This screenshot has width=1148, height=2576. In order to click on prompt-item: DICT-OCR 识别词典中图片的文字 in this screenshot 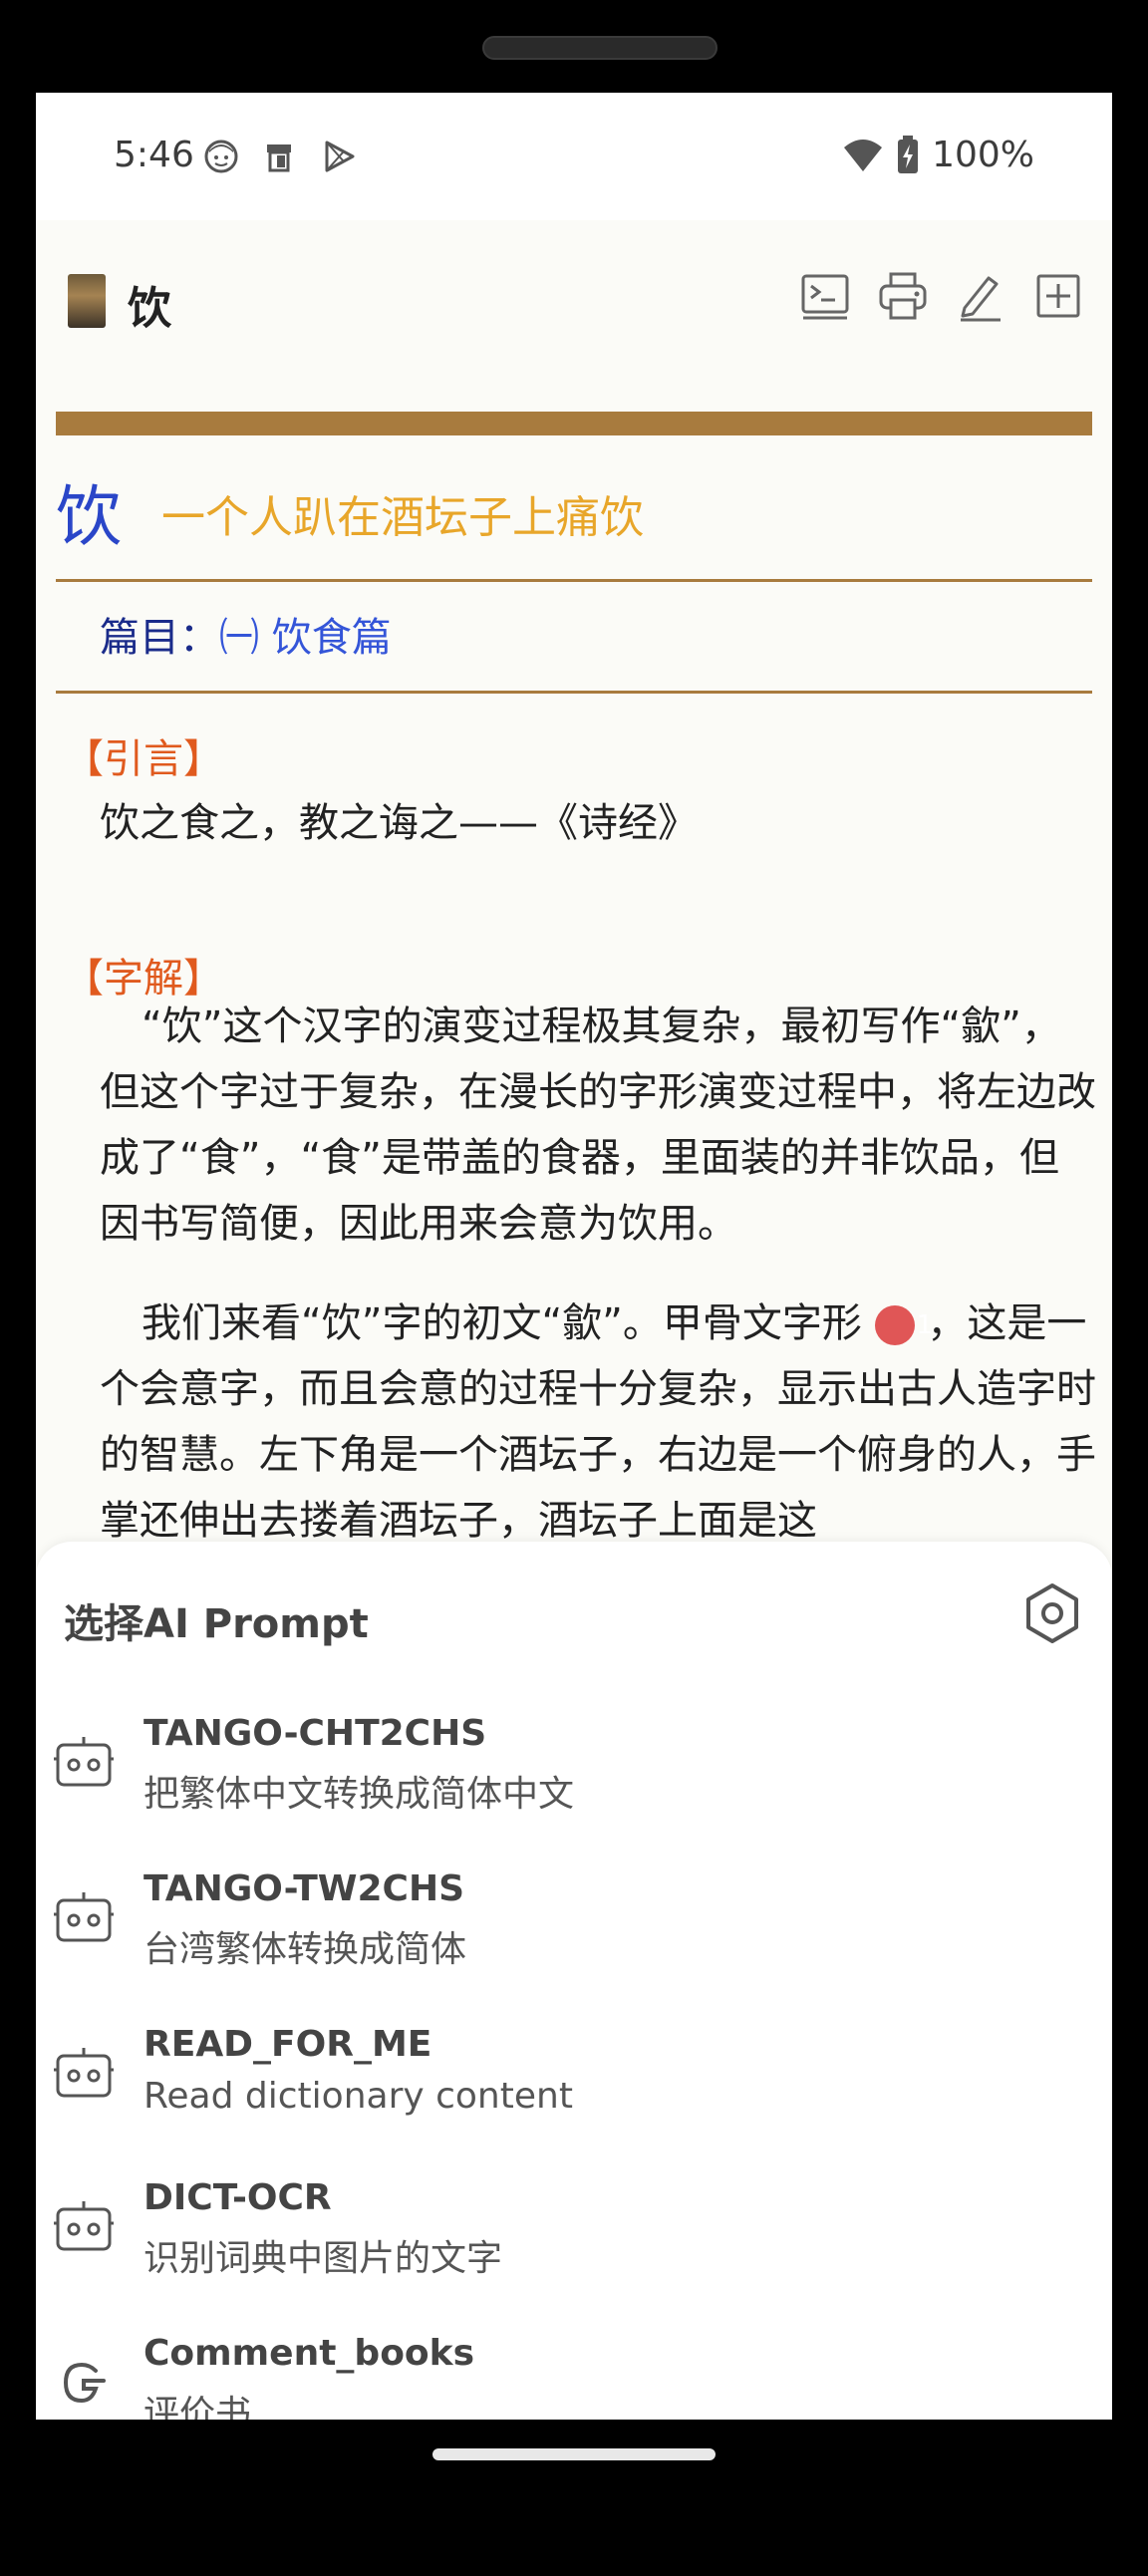, I will do `click(574, 2241)`.